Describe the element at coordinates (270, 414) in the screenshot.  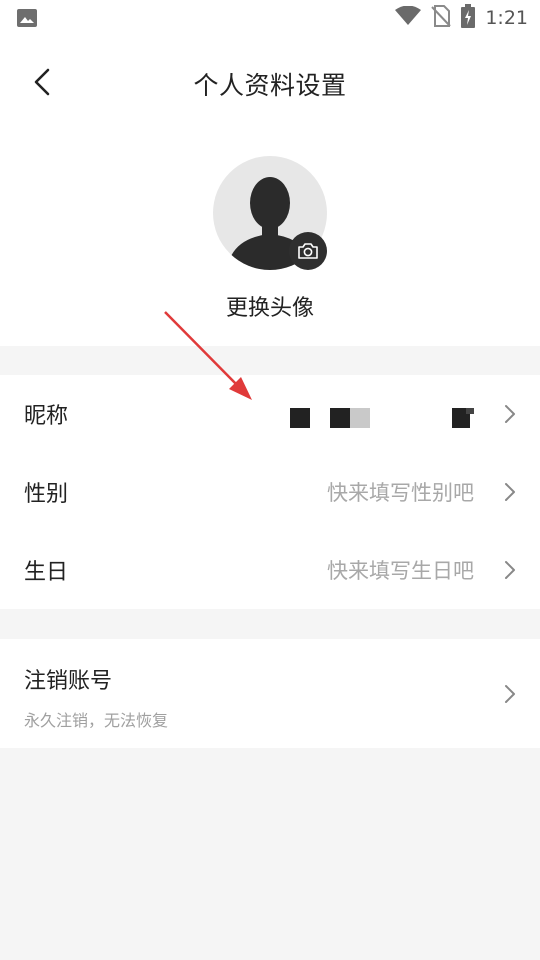
I see `nickname-row: 昵称` at that location.